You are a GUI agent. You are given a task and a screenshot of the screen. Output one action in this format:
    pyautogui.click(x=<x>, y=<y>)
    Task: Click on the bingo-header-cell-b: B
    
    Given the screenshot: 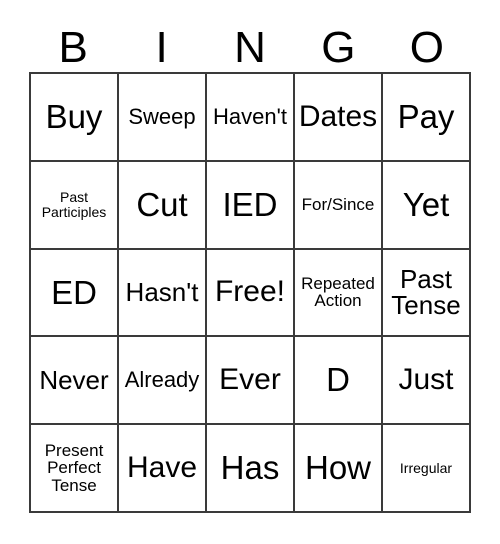 What is the action you would take?
    pyautogui.click(x=73, y=43)
    